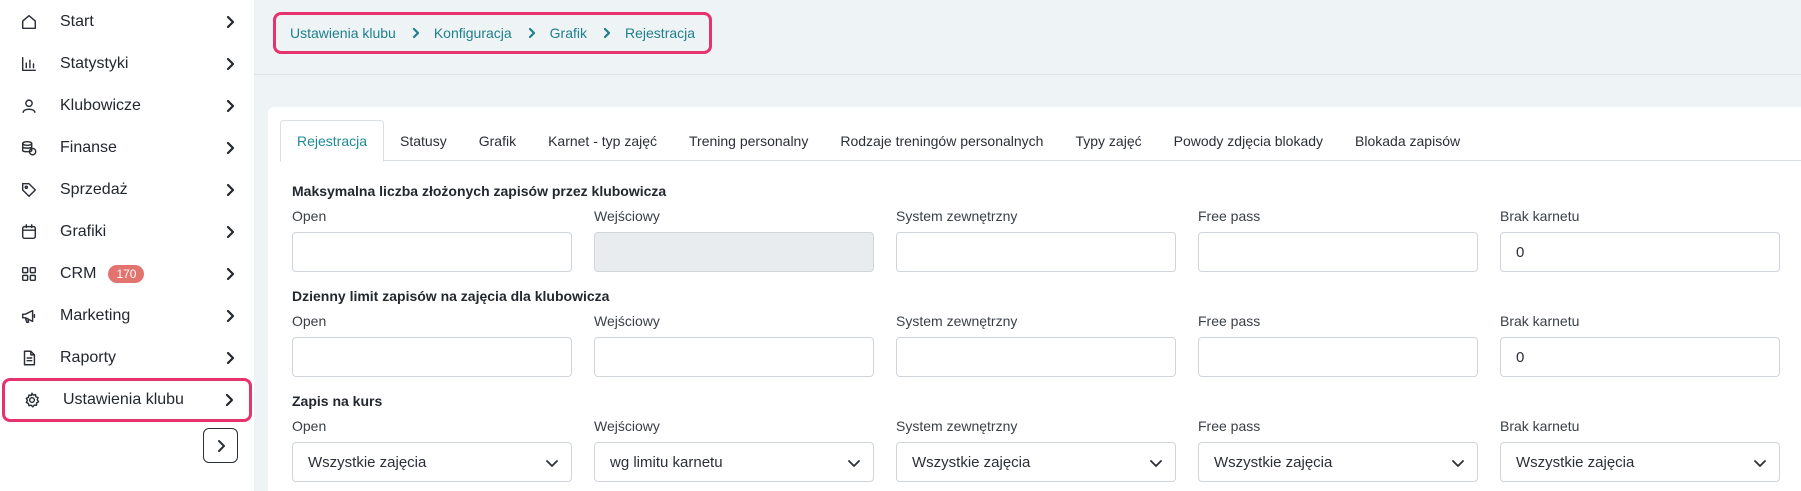  What do you see at coordinates (128, 232) in the screenshot?
I see `sidebar-item-grafiki: Grafiki` at bounding box center [128, 232].